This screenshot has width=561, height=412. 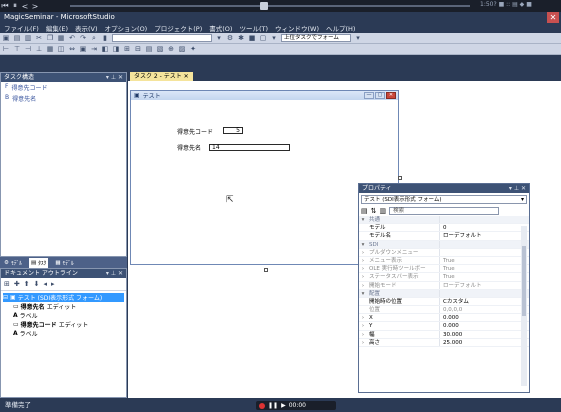 What do you see at coordinates (262, 405) in the screenshot?
I see `record-icon` at bounding box center [262, 405].